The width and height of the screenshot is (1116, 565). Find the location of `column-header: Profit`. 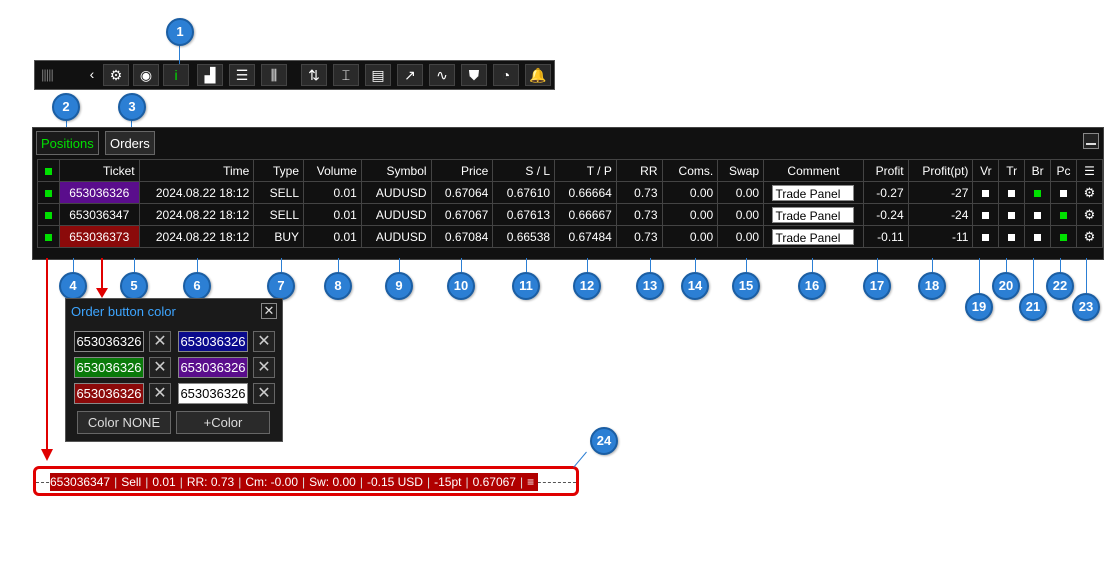

column-header: Profit is located at coordinates (885, 170).